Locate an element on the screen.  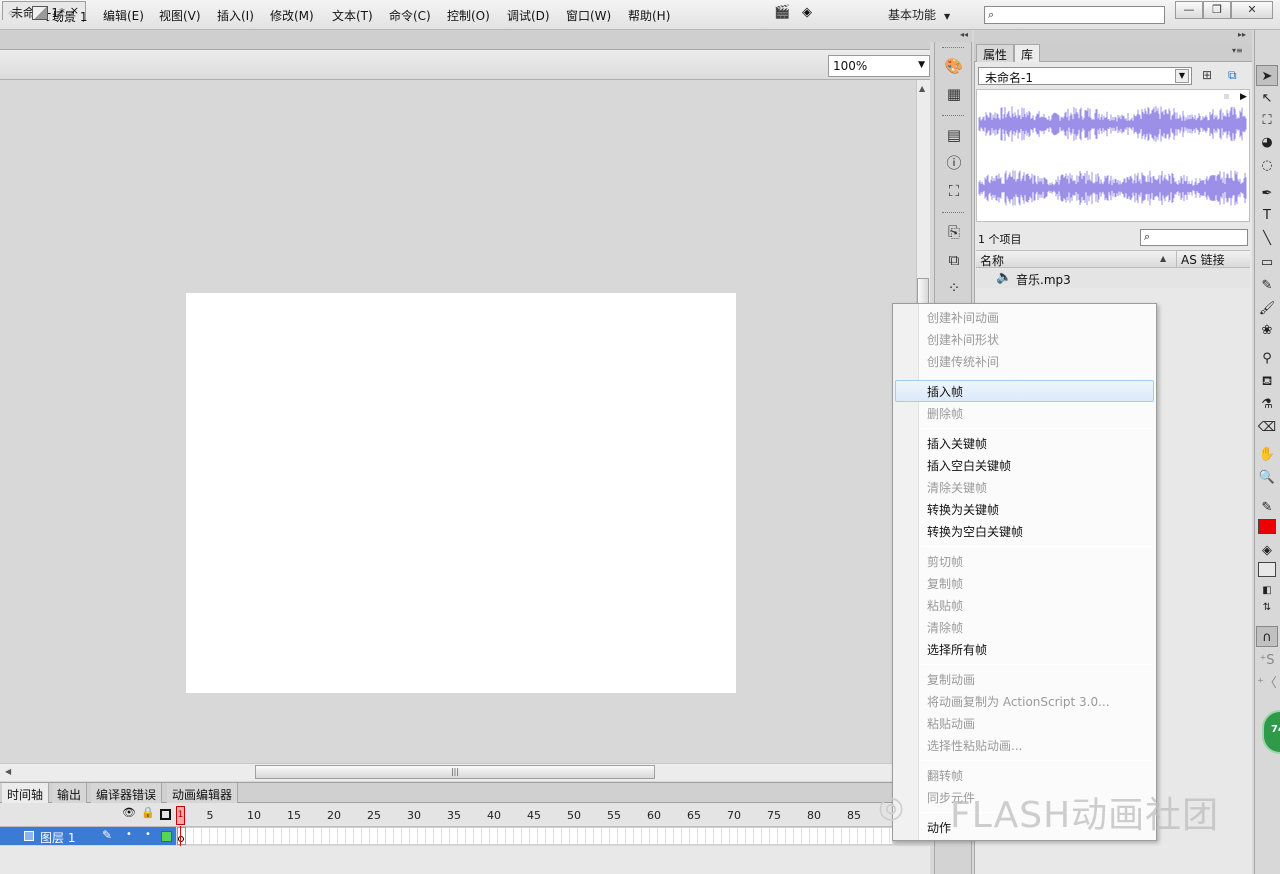
menu-debug: 调试(D) is located at coordinates (528, 15).